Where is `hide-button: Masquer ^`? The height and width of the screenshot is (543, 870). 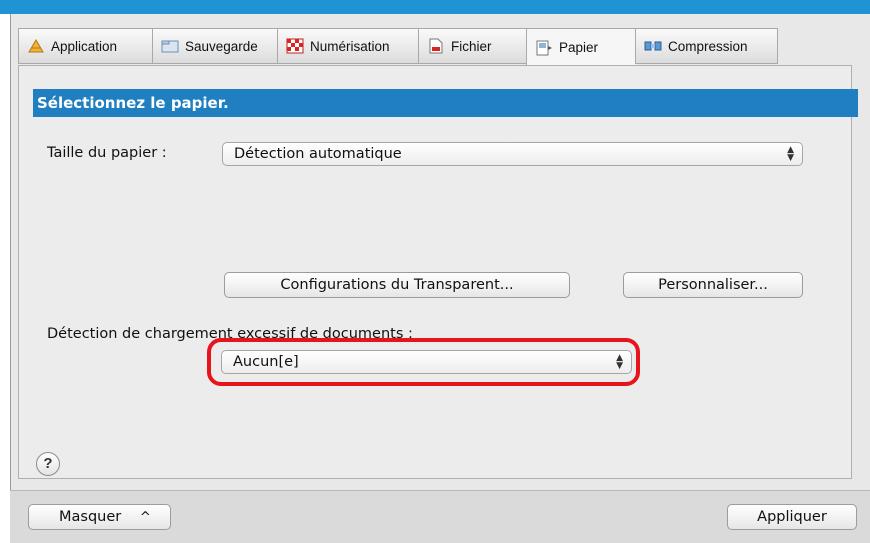 hide-button: Masquer ^ is located at coordinates (99, 517).